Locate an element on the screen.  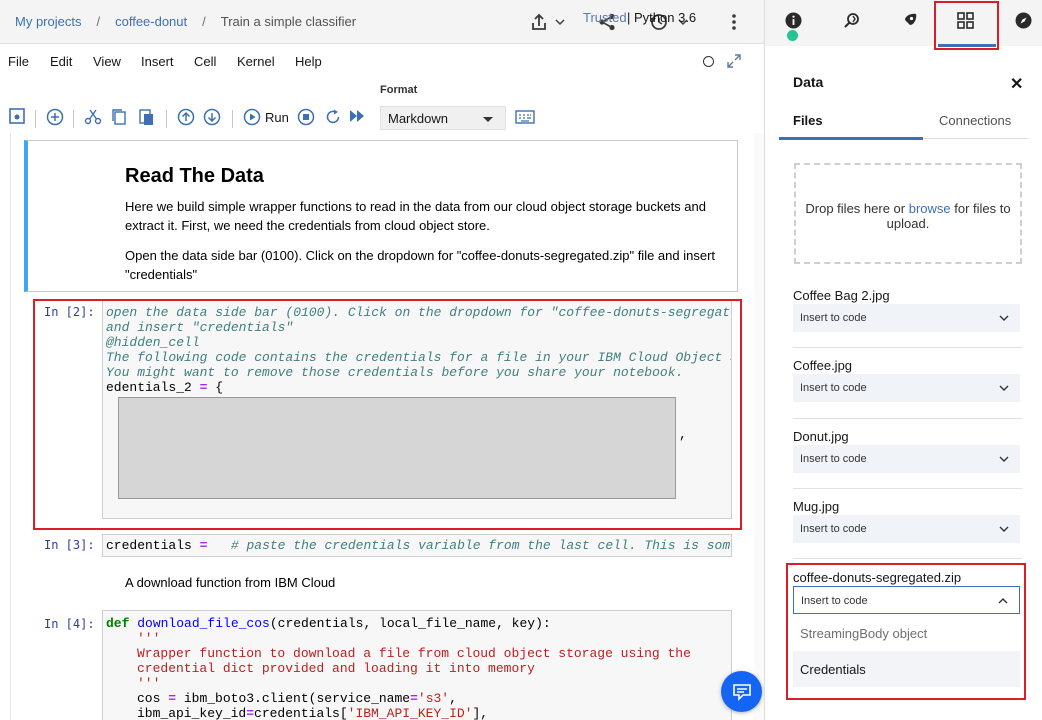
tab-connections: Connections is located at coordinates (975, 120).